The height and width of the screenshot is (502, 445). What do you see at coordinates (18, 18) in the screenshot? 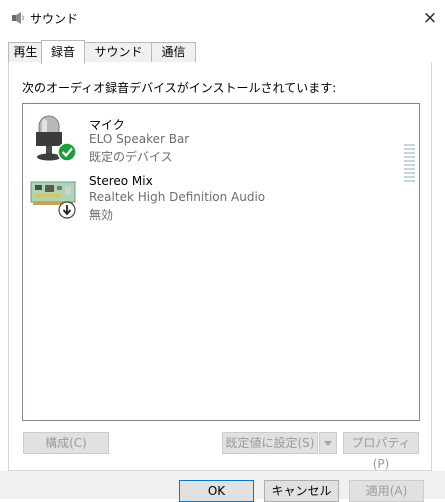
I see `speaker-icon` at bounding box center [18, 18].